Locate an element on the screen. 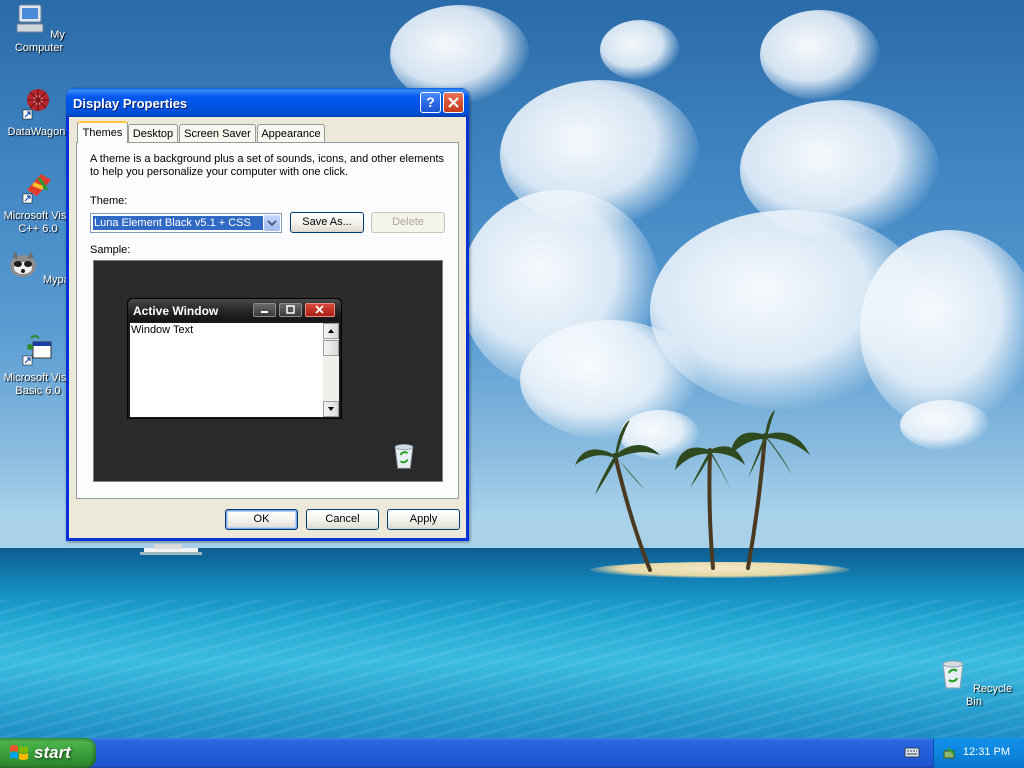 Image resolution: width=1024 pixels, height=768 pixels. scroll-down-button is located at coordinates (331, 409).